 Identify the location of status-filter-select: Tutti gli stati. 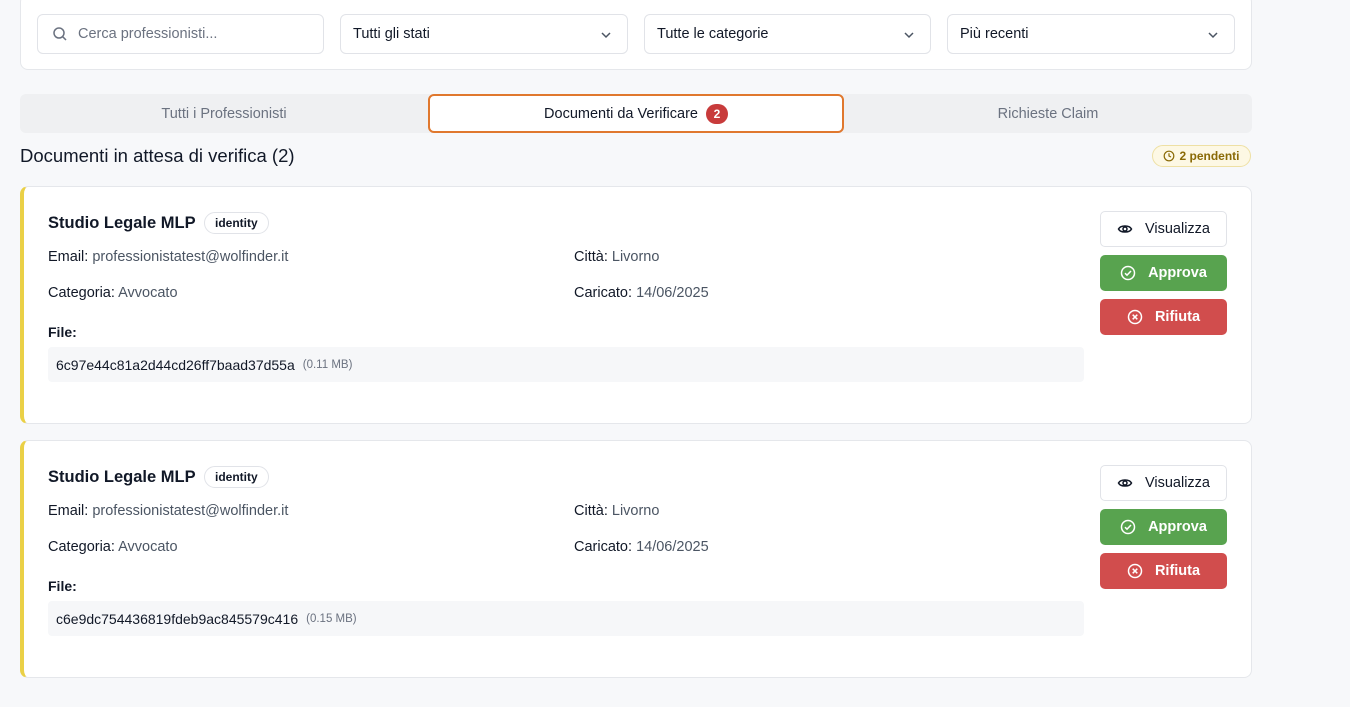
(484, 34).